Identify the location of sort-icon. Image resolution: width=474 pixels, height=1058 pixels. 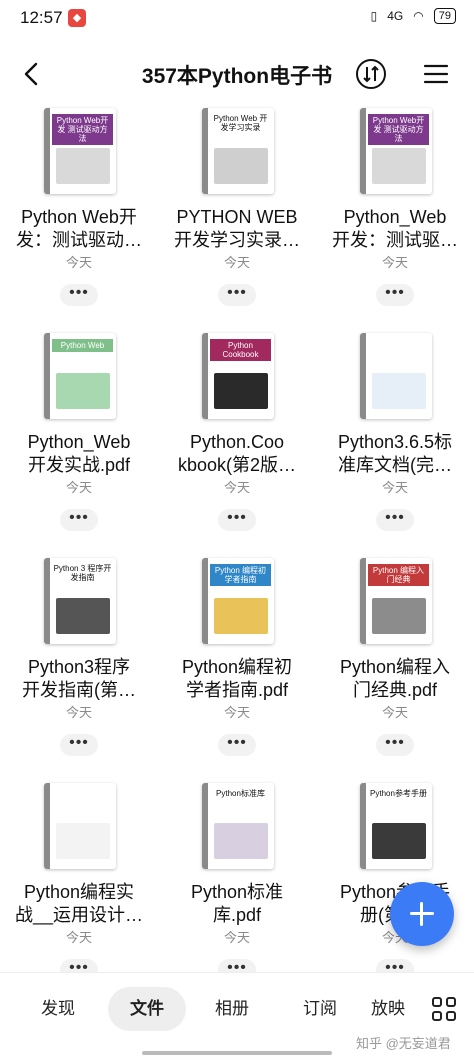
(371, 74).